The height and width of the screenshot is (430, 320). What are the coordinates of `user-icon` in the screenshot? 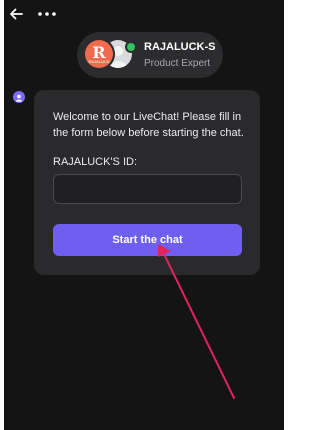 It's located at (19, 98).